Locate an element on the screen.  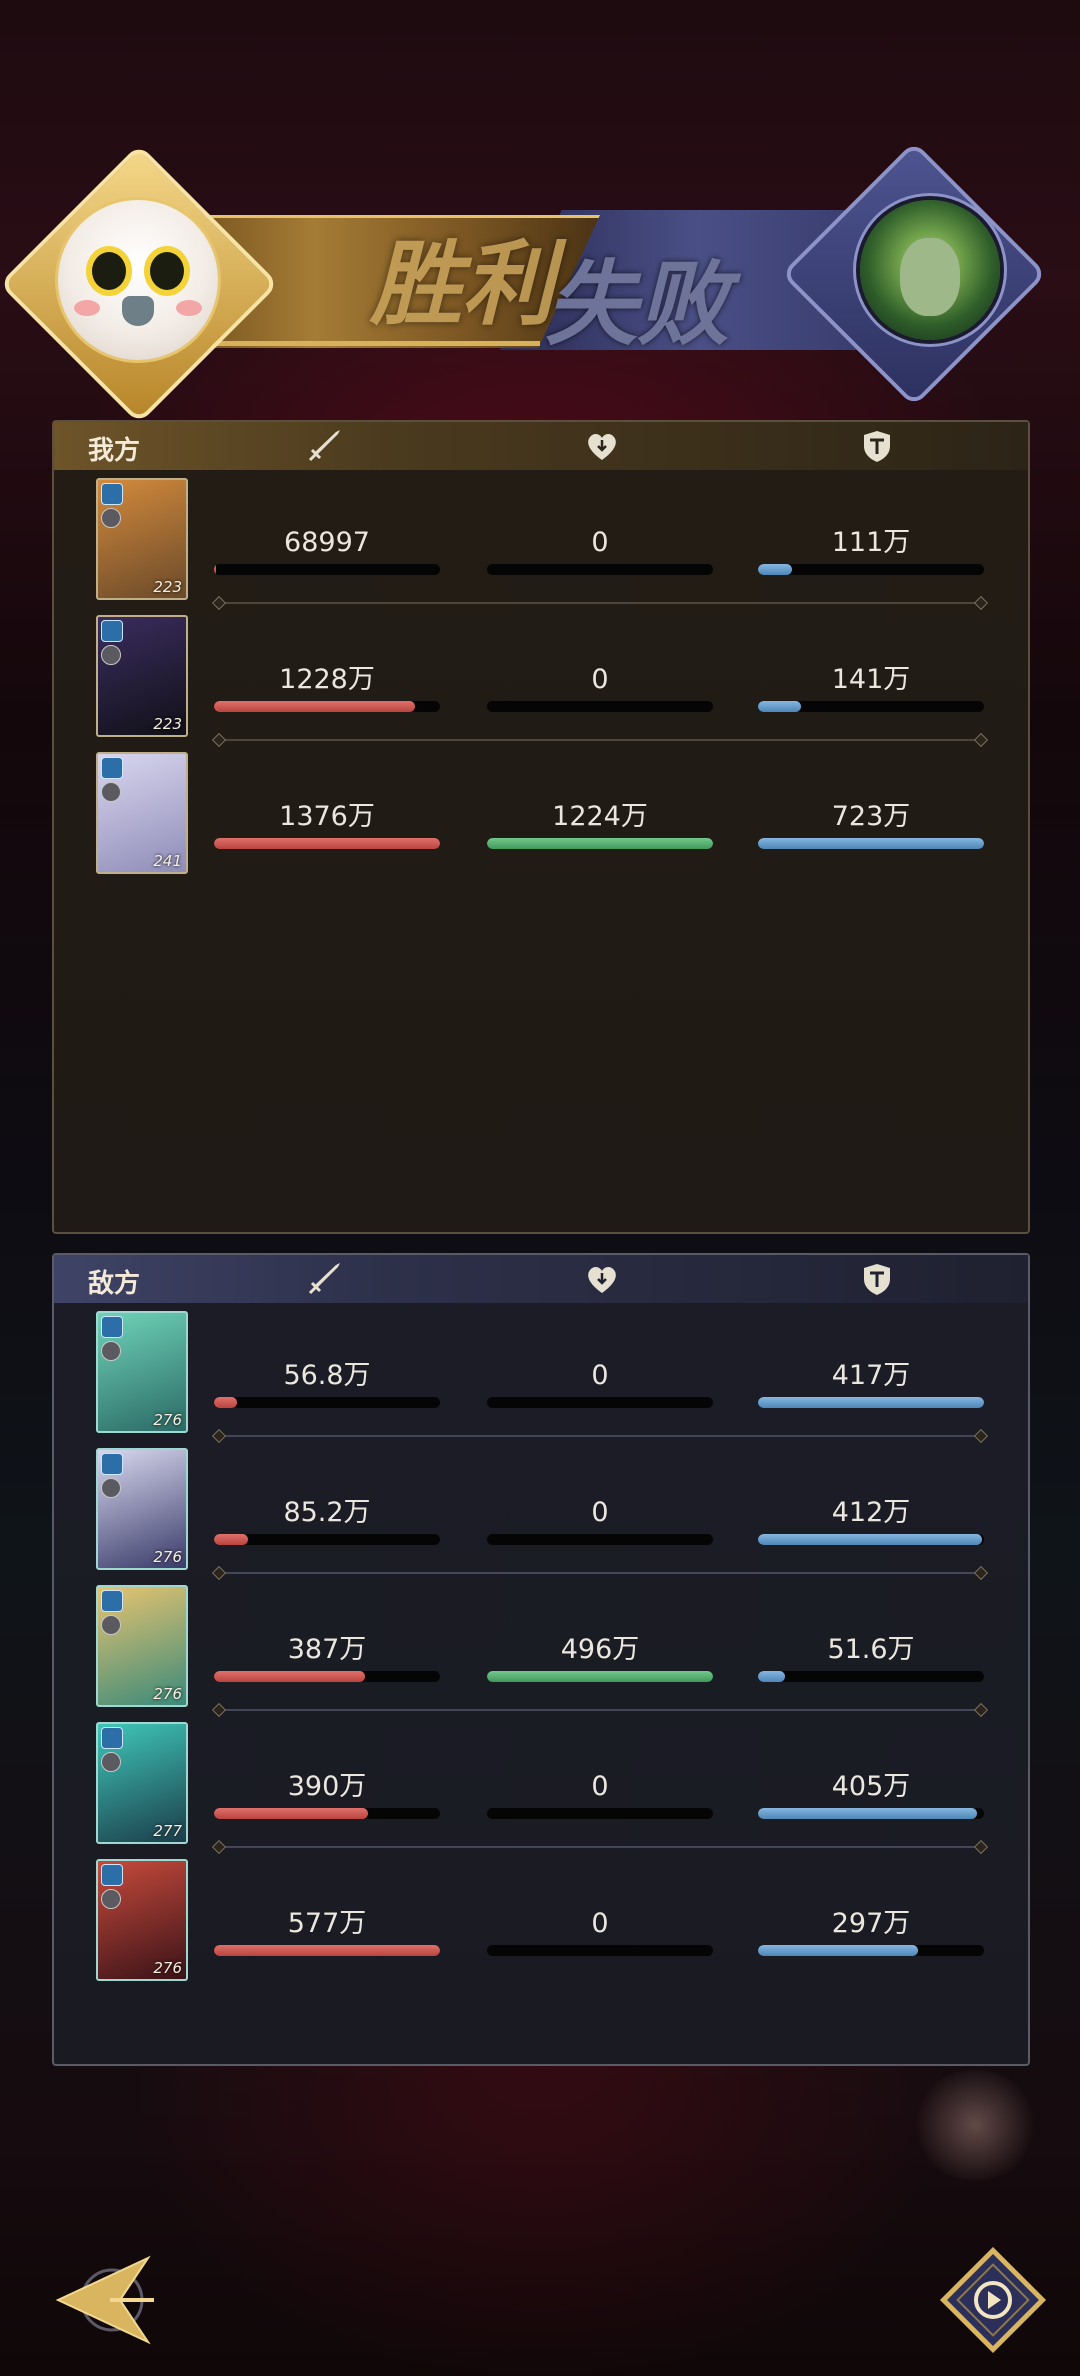
damage-taken-value: 51.6万 is located at coordinates (871, 1649).